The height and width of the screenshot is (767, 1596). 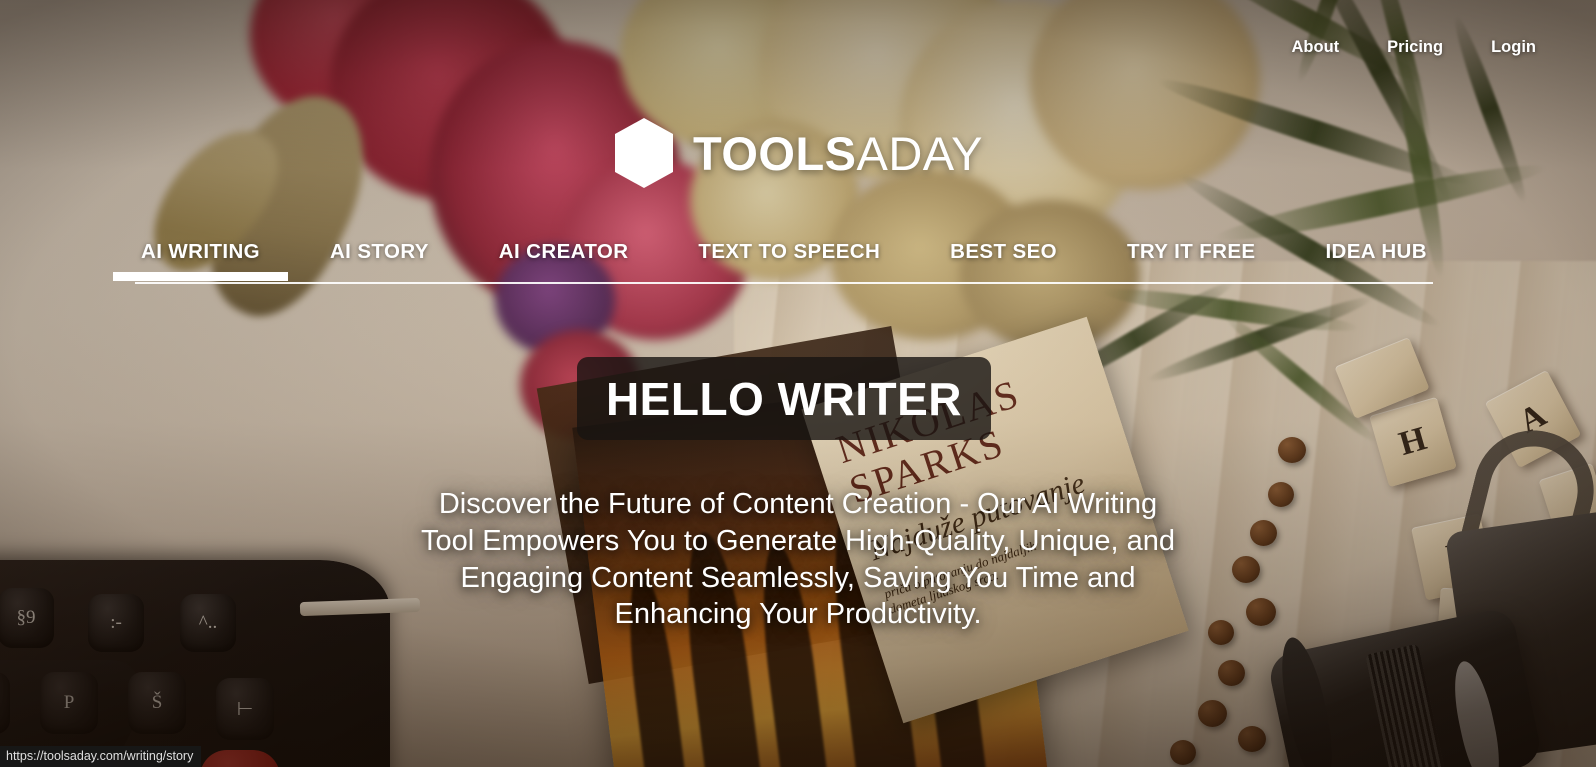 I want to click on tab-text-to-speech: TEXT TO SPEECH, so click(x=789, y=257).